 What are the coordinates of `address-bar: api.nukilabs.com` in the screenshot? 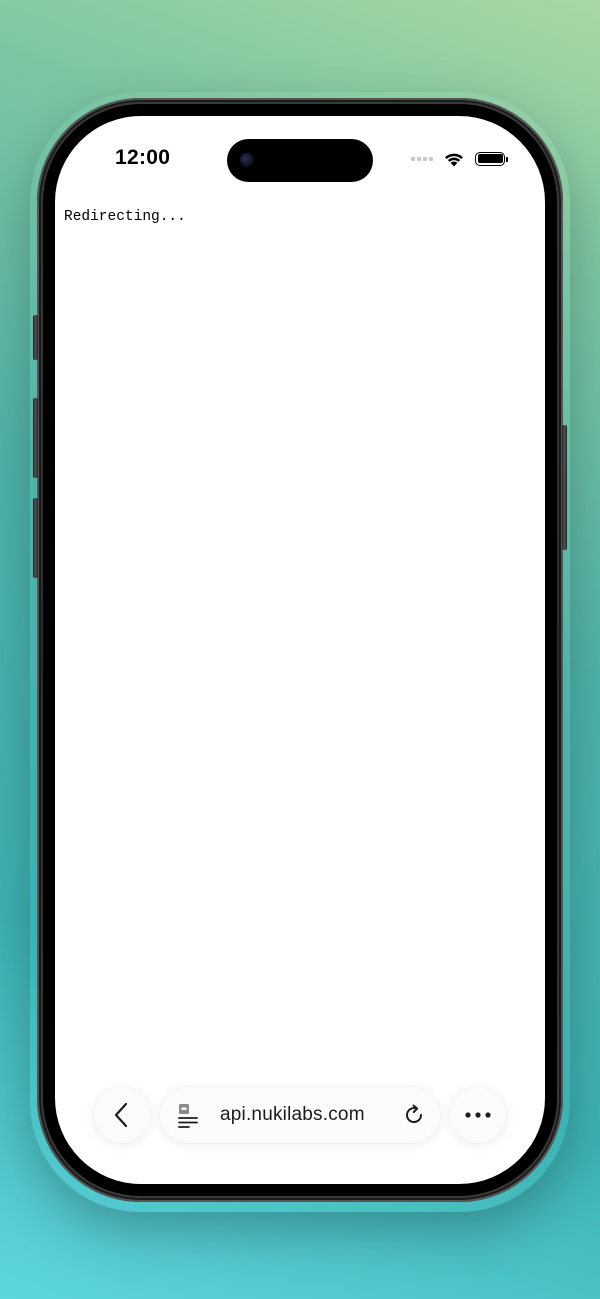 It's located at (300, 1115).